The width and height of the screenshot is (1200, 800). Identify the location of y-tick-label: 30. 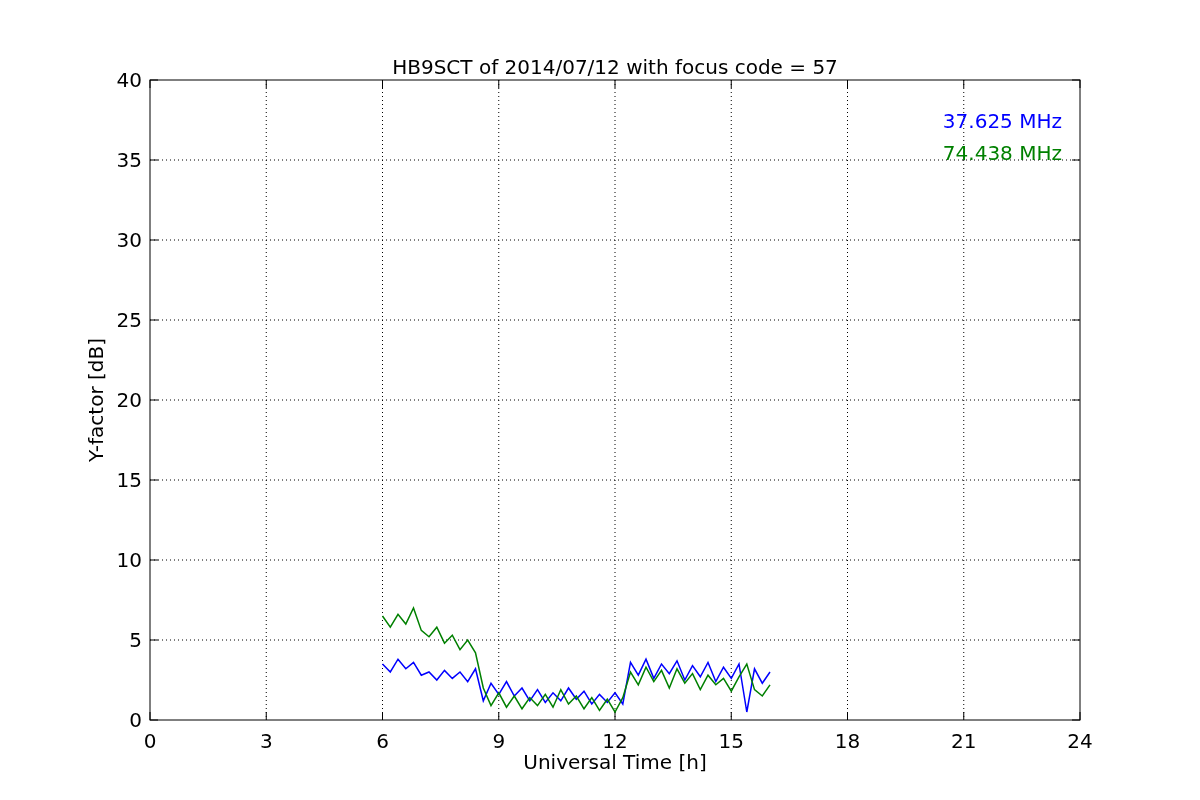
(129, 240).